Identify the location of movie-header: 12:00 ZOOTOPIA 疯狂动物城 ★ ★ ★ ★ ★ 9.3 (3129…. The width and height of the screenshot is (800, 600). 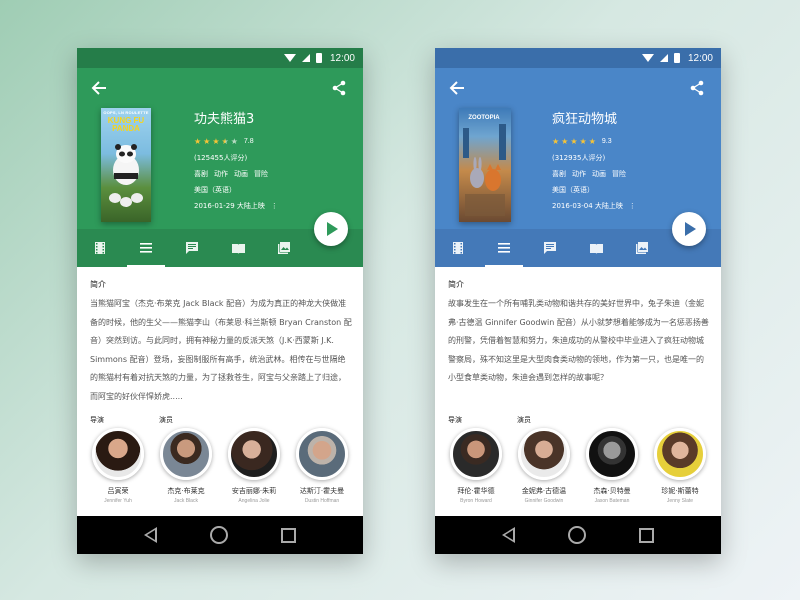
(578, 157).